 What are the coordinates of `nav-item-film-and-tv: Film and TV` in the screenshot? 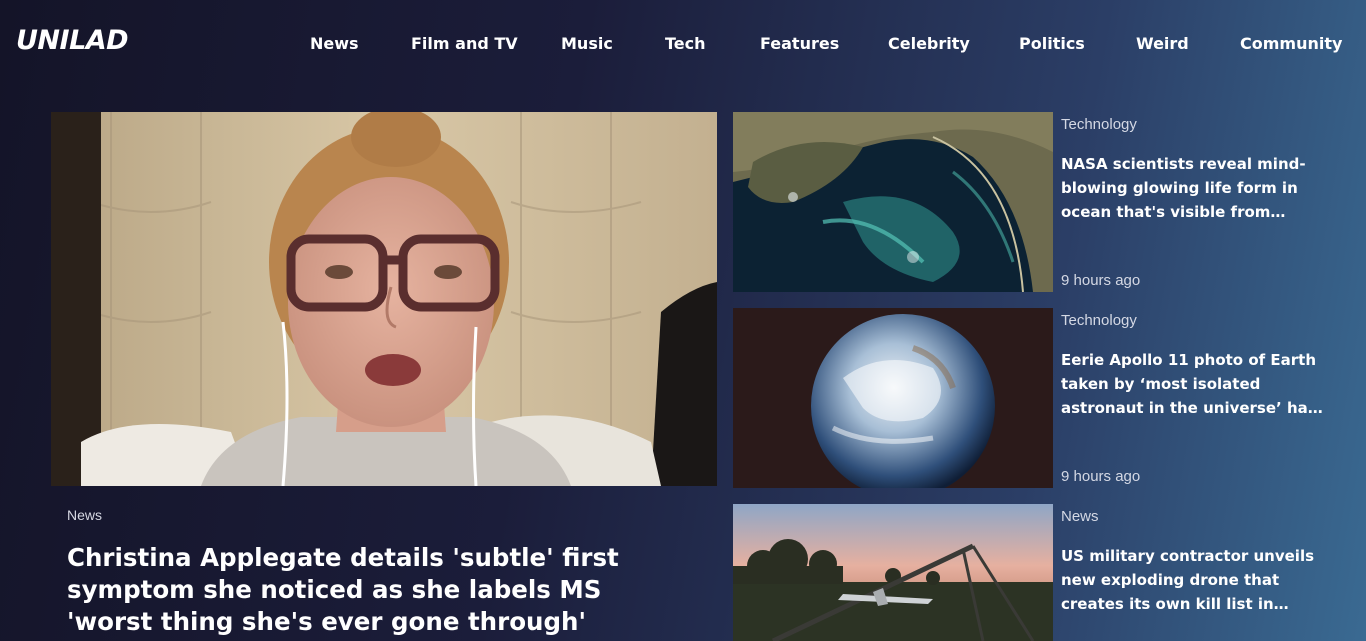 It's located at (464, 44).